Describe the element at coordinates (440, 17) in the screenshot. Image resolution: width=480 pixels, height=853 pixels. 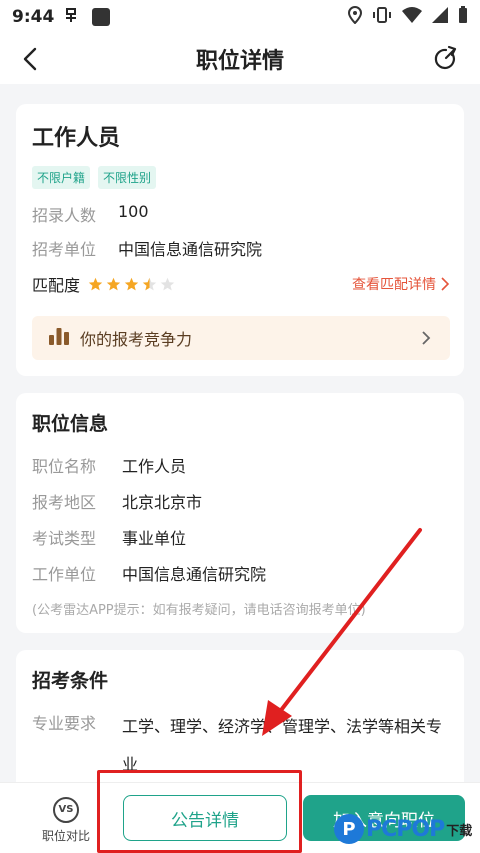
I see `signal-icon` at that location.